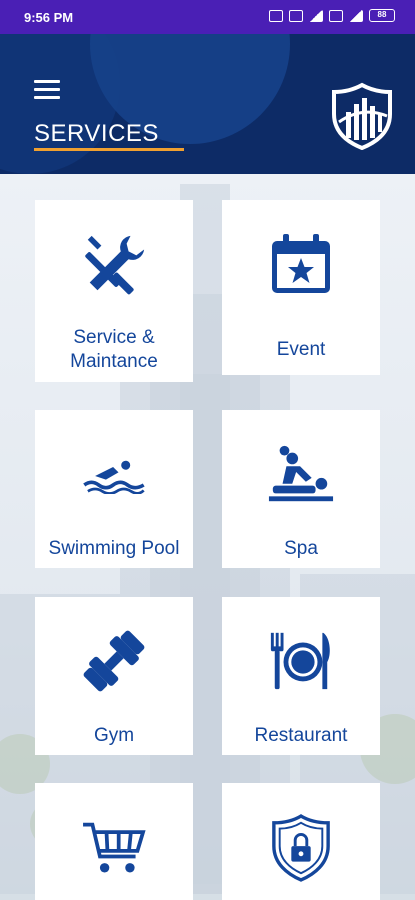 This screenshot has width=415, height=900. I want to click on battery-icon: 88, so click(382, 15).